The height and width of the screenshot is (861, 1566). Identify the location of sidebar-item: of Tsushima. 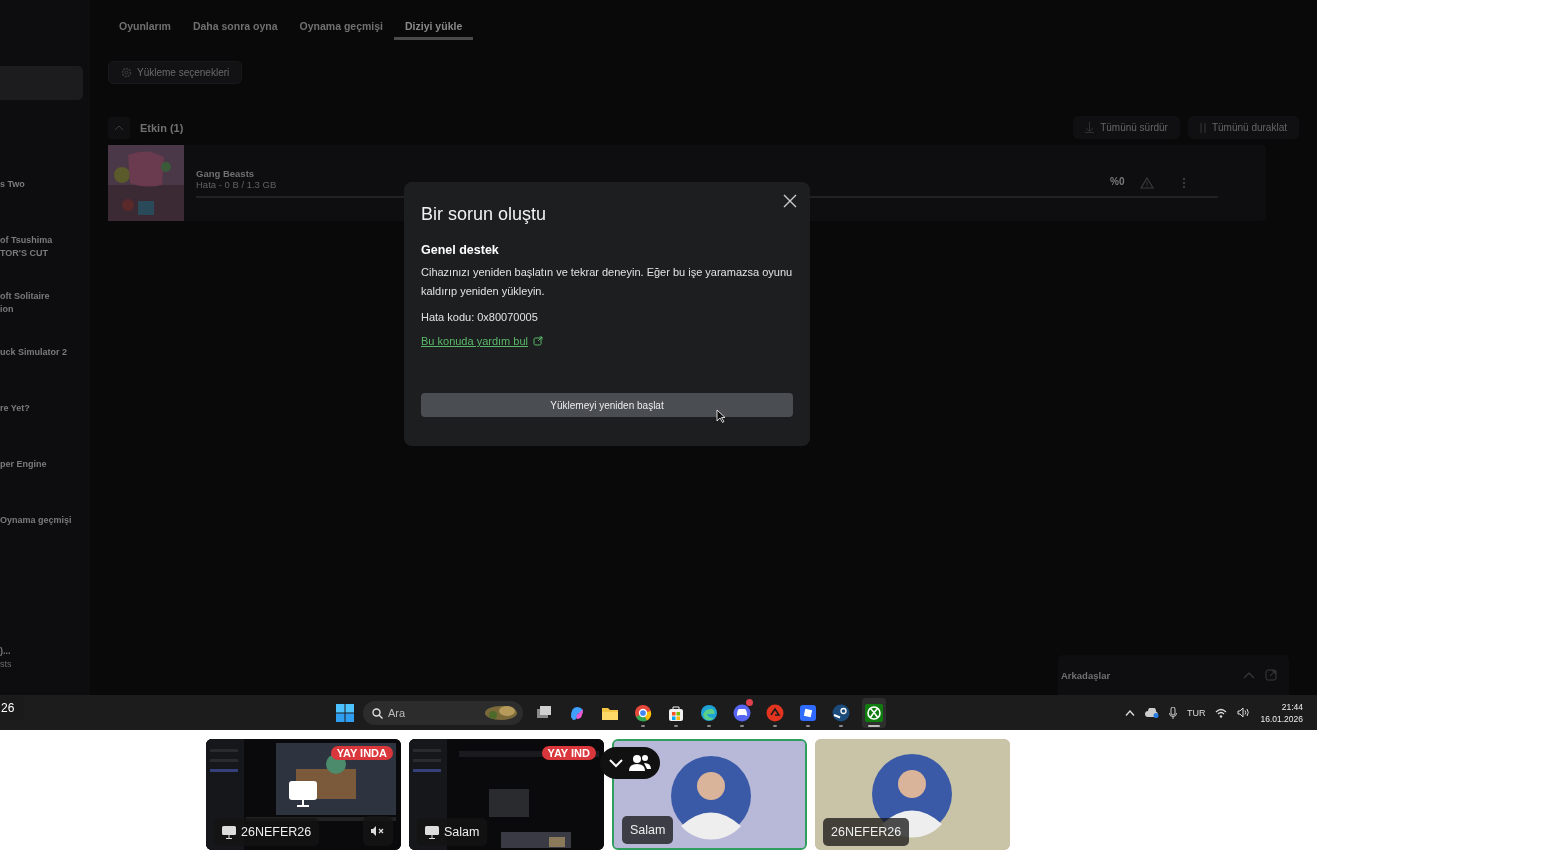
(45, 240).